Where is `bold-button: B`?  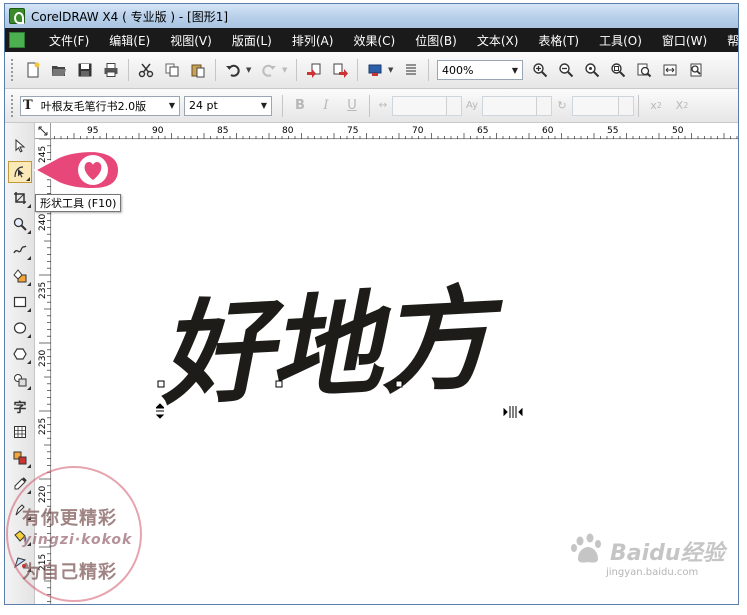
bold-button: B is located at coordinates (300, 106).